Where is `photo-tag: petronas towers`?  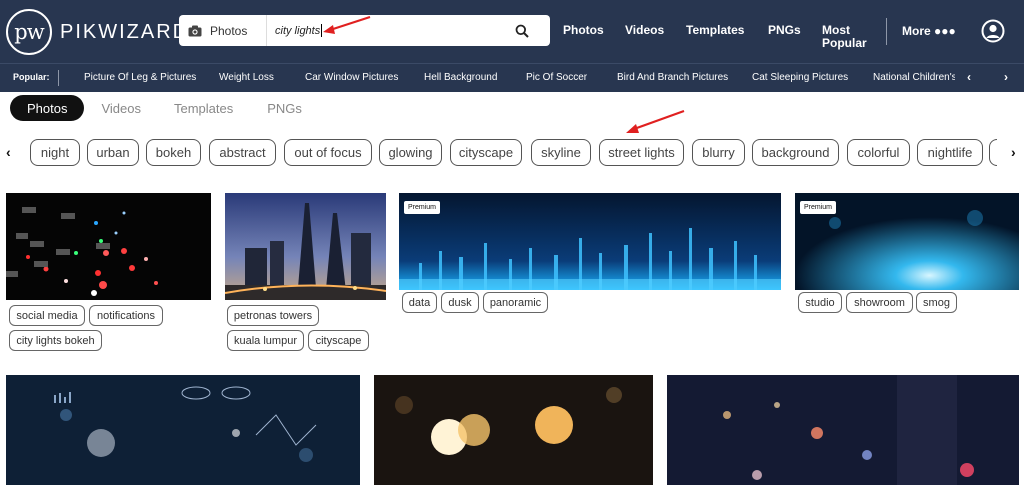 photo-tag: petronas towers is located at coordinates (273, 315).